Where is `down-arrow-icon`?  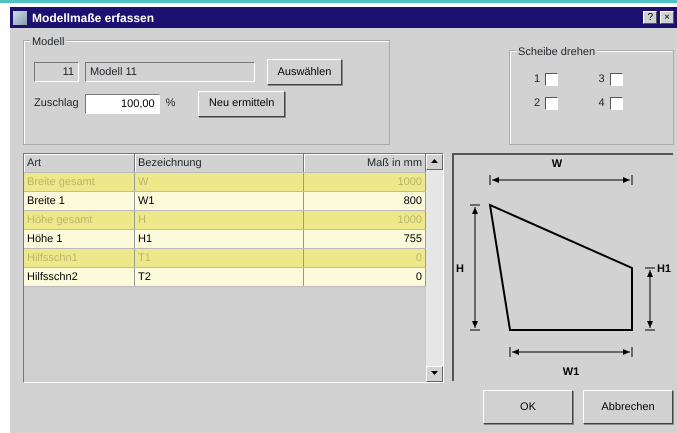
down-arrow-icon is located at coordinates (434, 373).